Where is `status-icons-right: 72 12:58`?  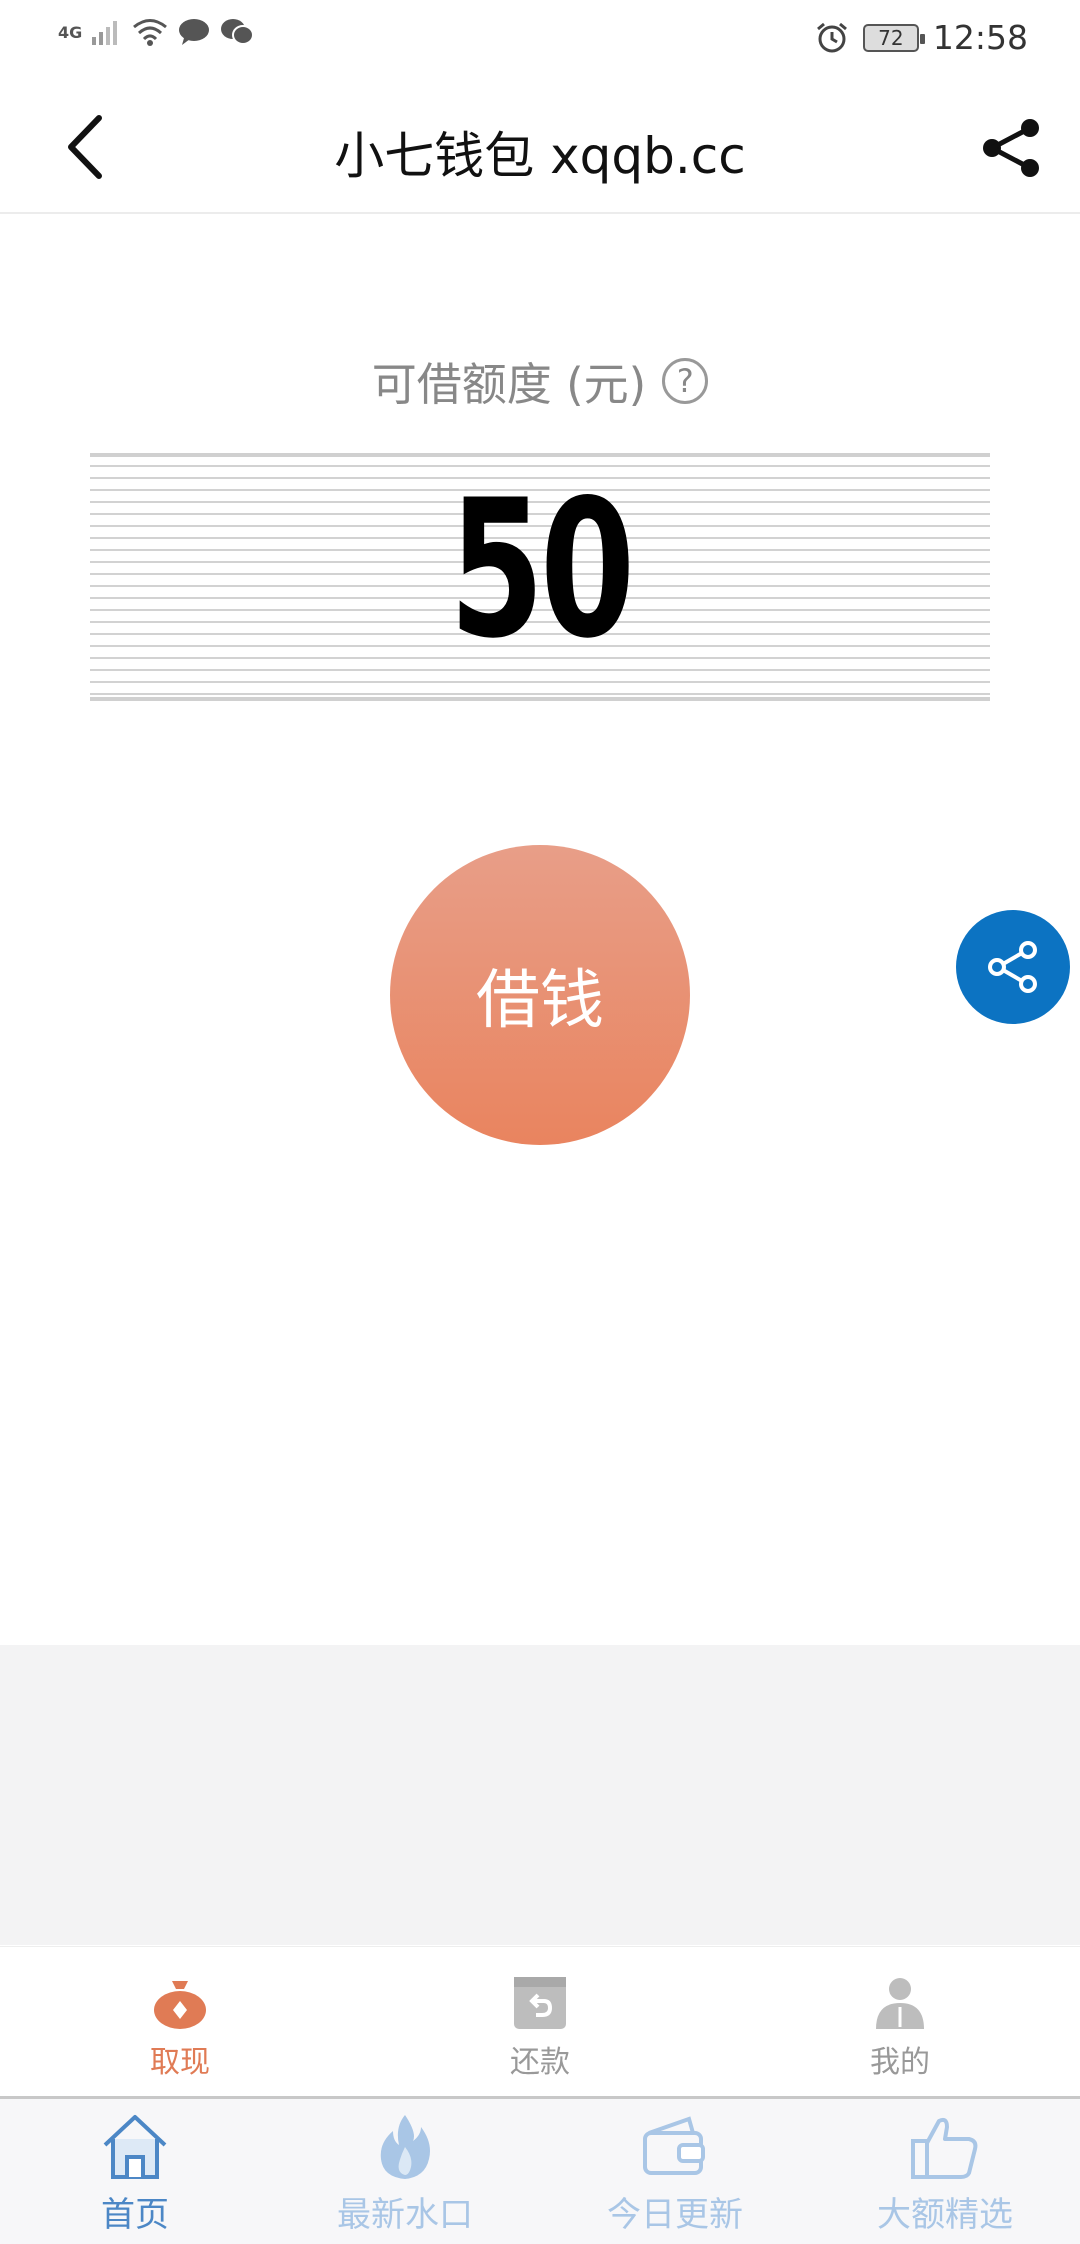
status-icons-right: 72 12:58 is located at coordinates (921, 37).